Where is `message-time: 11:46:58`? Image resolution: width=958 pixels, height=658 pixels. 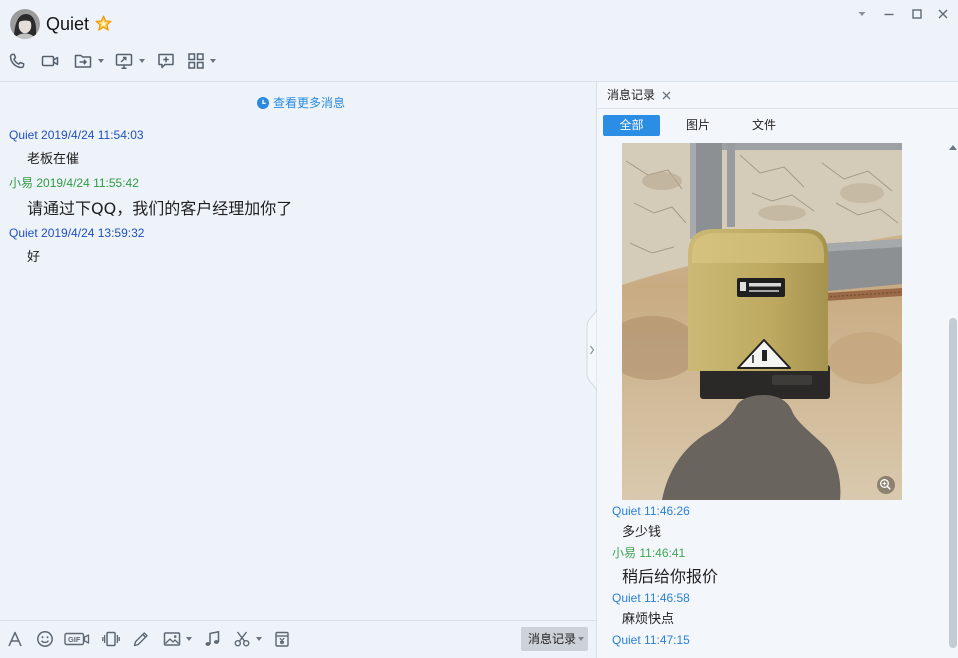 message-time: 11:46:58 is located at coordinates (667, 598).